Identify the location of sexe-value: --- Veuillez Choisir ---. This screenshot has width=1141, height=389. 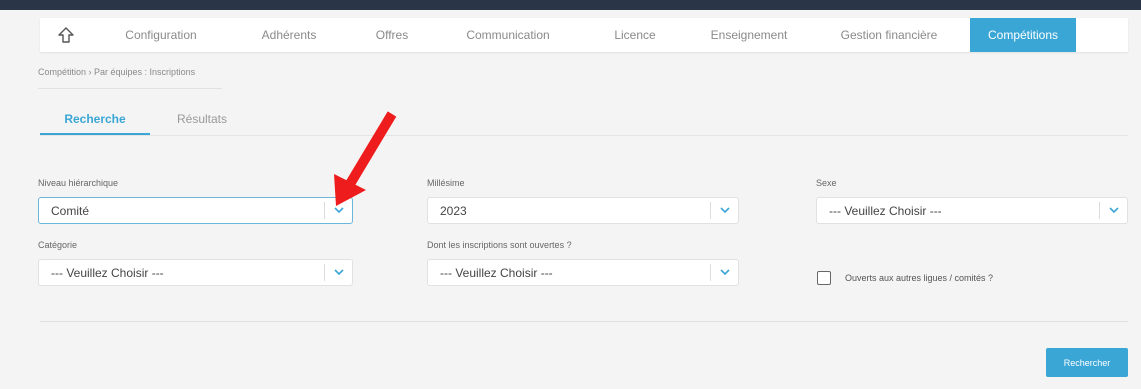
(885, 210).